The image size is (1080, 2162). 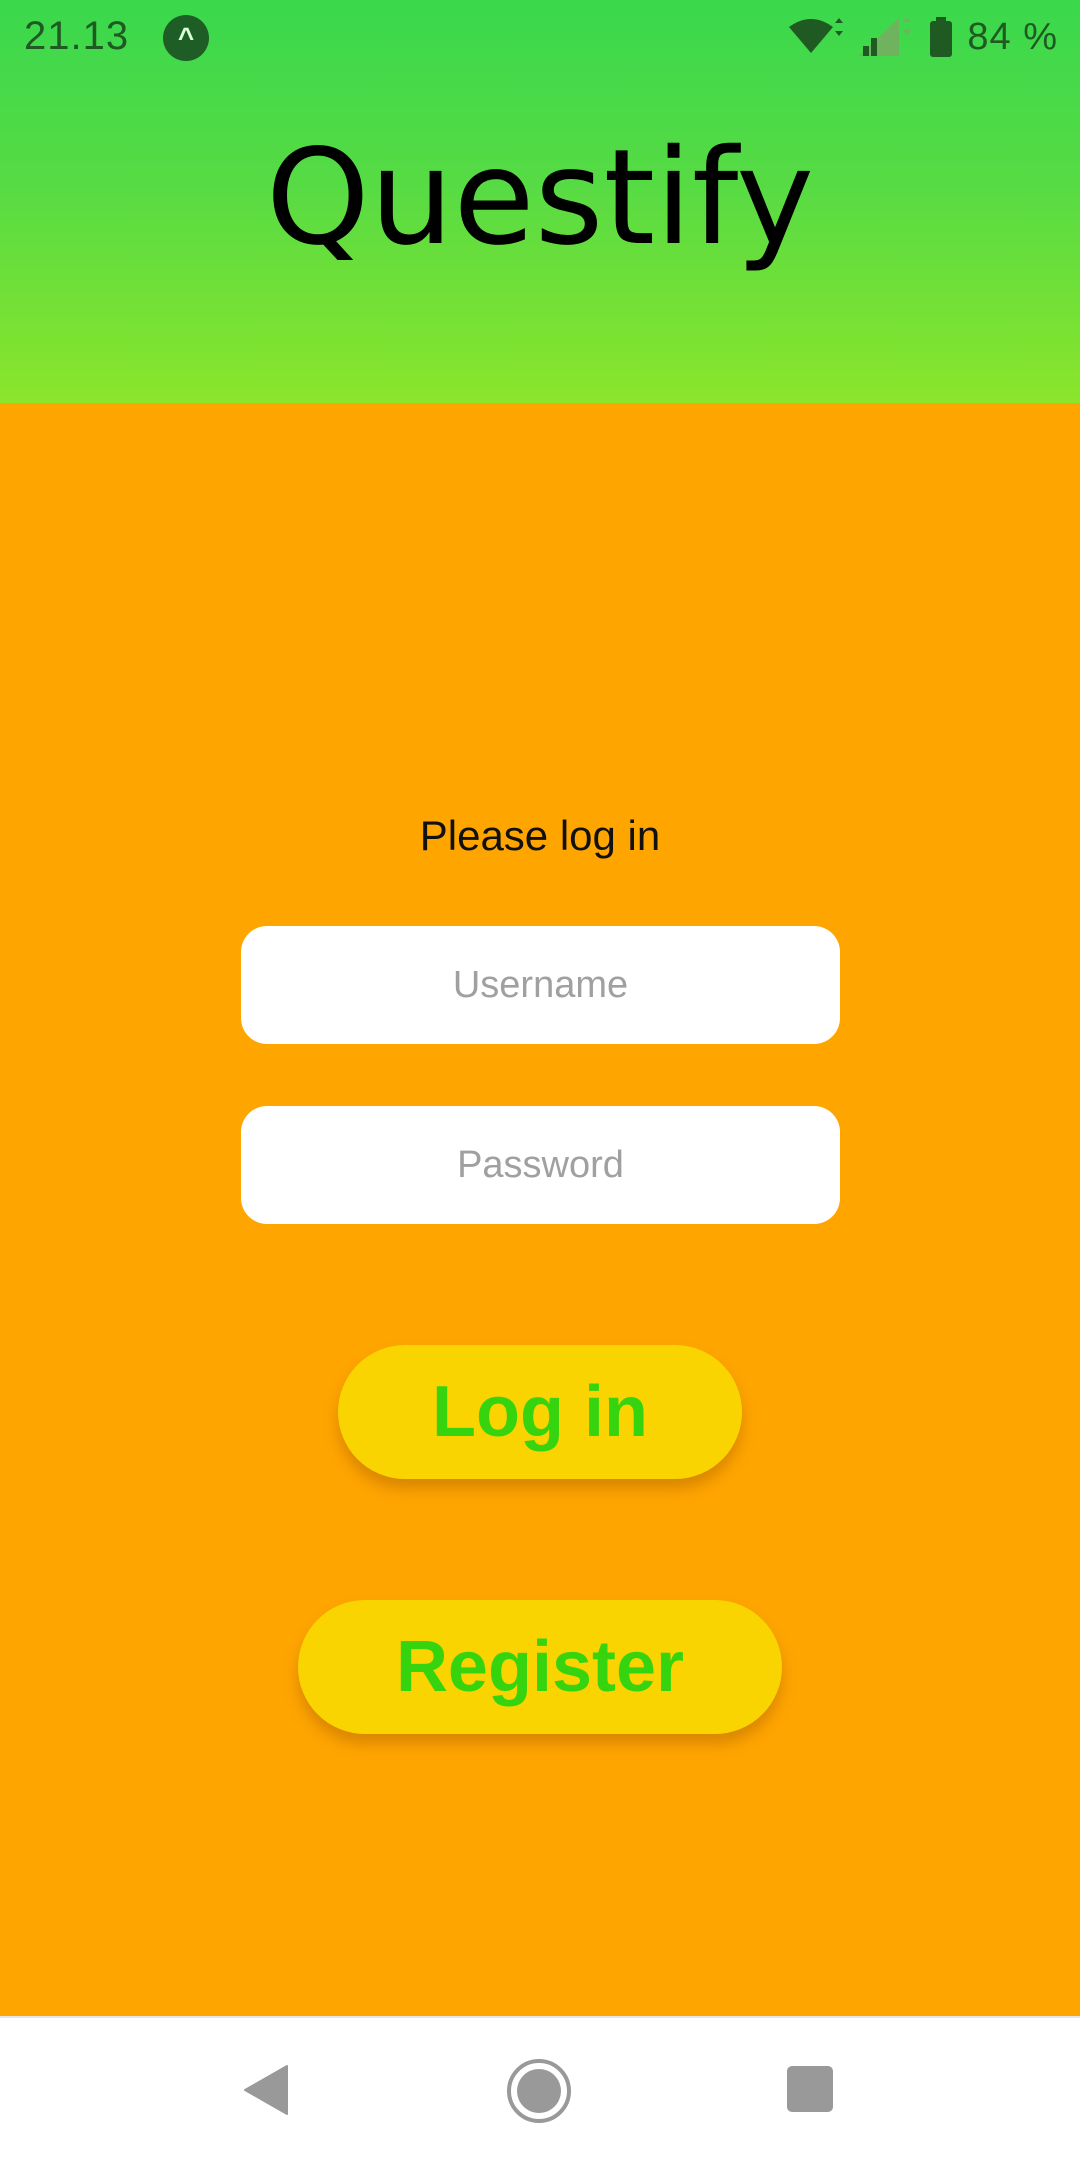 I want to click on status-icons: 84 %, so click(x=922, y=37).